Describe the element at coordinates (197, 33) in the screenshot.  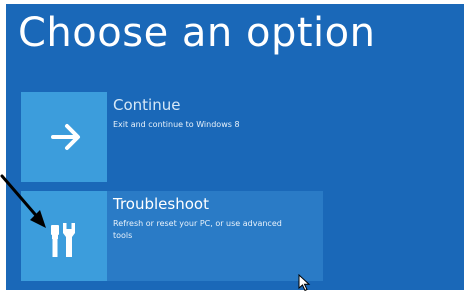
I see `page-title: Choose an option` at that location.